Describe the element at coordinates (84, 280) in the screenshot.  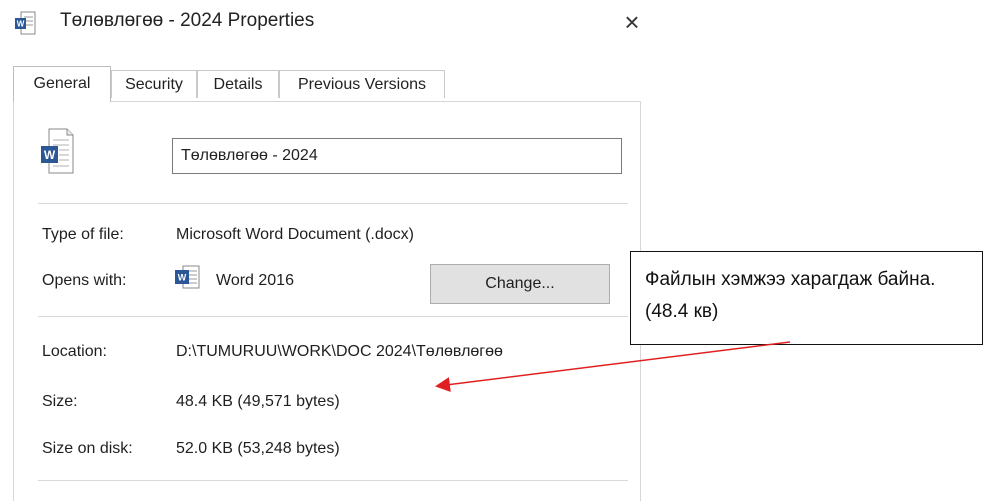
I see `opens-with-label: Opens with:` at that location.